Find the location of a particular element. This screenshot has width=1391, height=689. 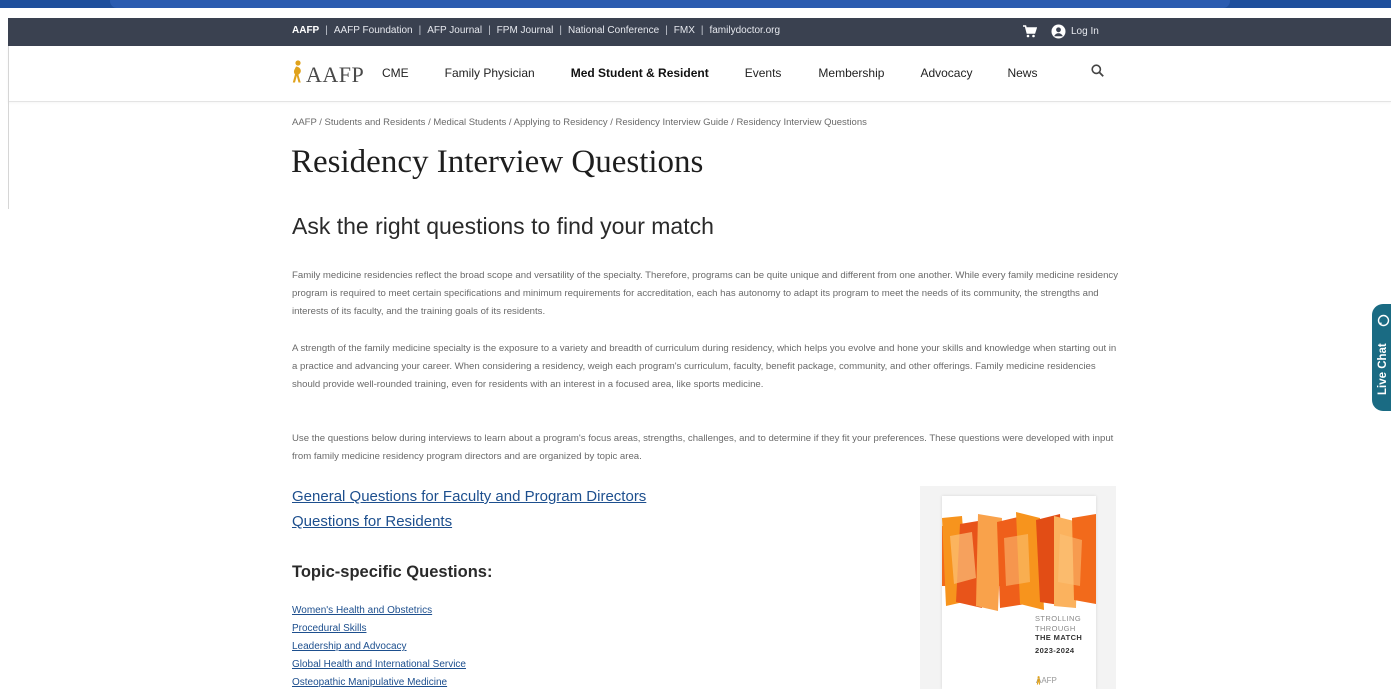

nav-item-family-physician: Family Physician is located at coordinates (490, 73).